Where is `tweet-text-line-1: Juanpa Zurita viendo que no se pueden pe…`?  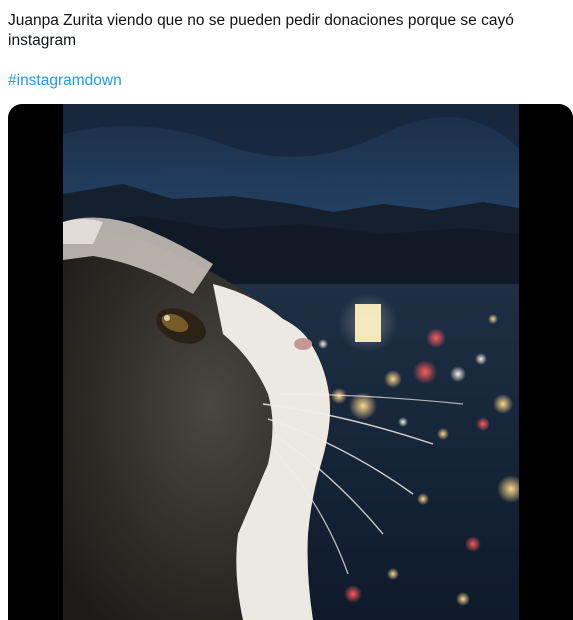 tweet-text-line-1: Juanpa Zurita viendo que no se pueden pe… is located at coordinates (261, 20).